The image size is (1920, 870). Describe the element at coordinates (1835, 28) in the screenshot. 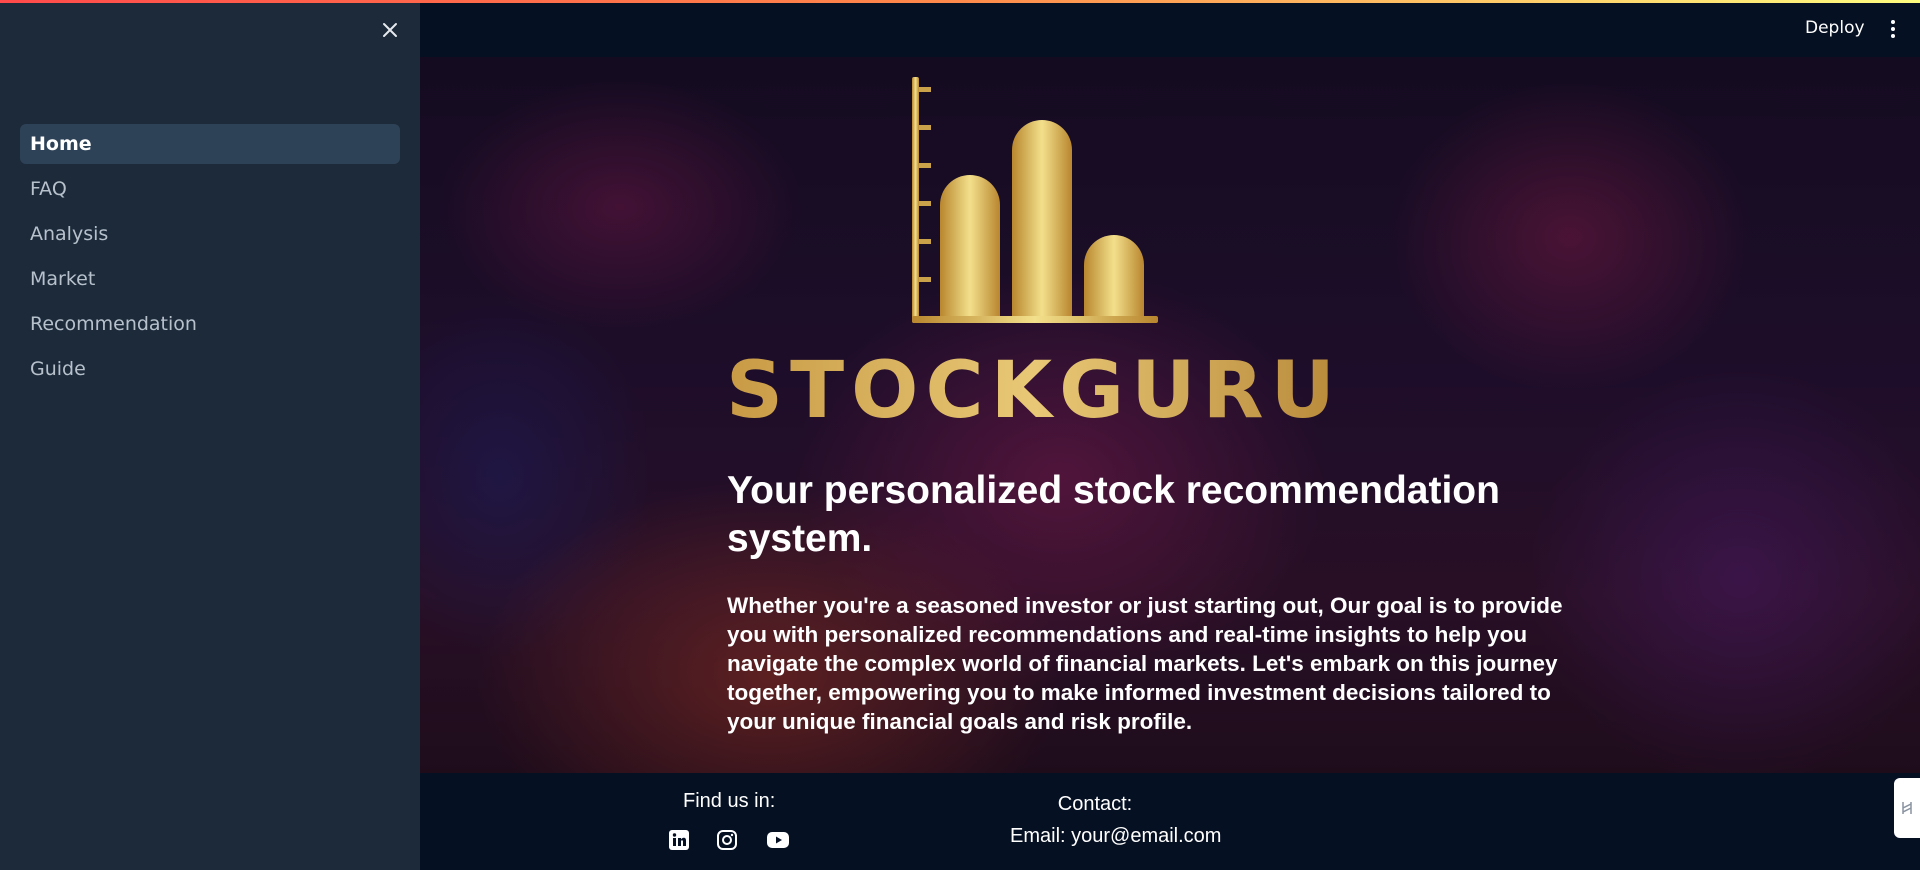

I see `deploy-button: Deploy` at that location.